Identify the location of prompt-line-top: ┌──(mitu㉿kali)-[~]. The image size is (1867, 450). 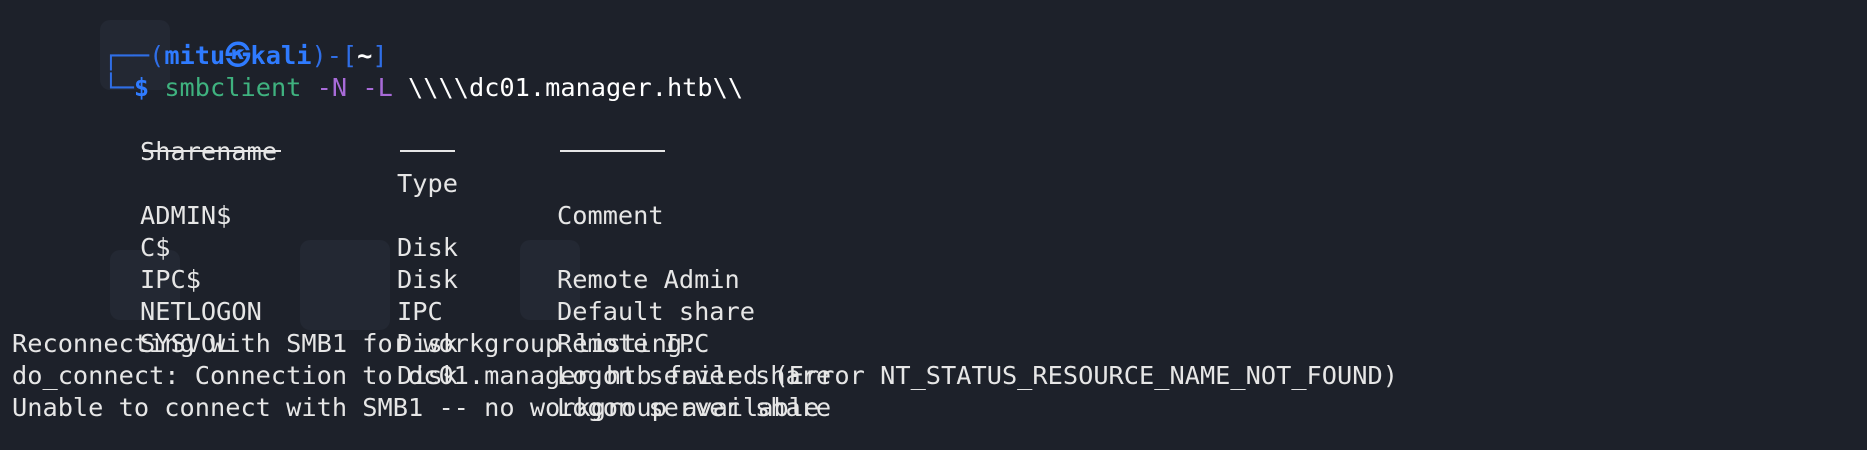
(199, 39).